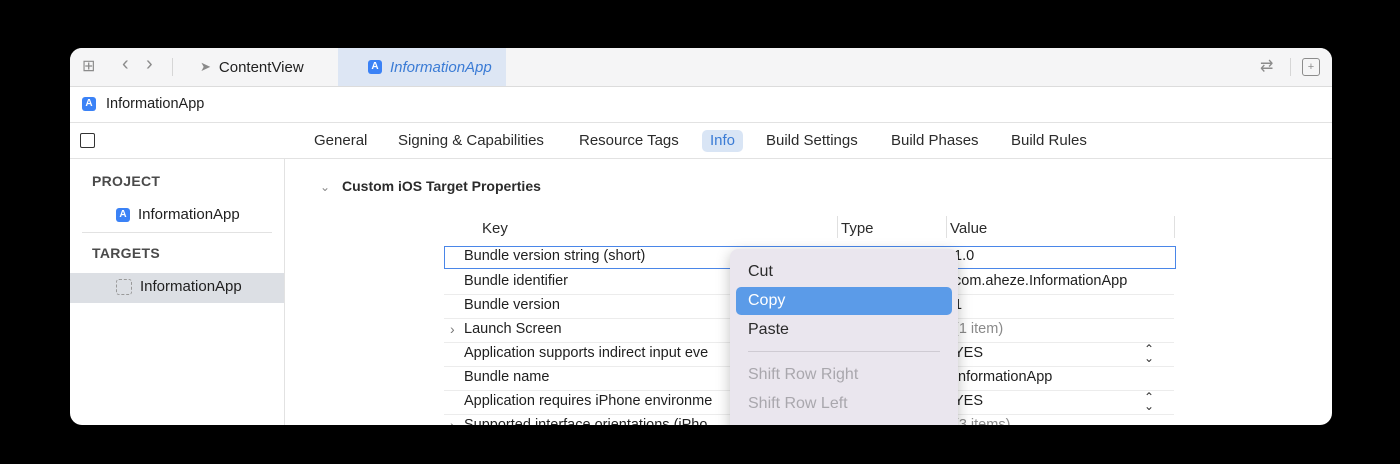 This screenshot has height=464, width=1400. Describe the element at coordinates (555, 256) in the screenshot. I see `row-key: Bundle version string (short)` at that location.